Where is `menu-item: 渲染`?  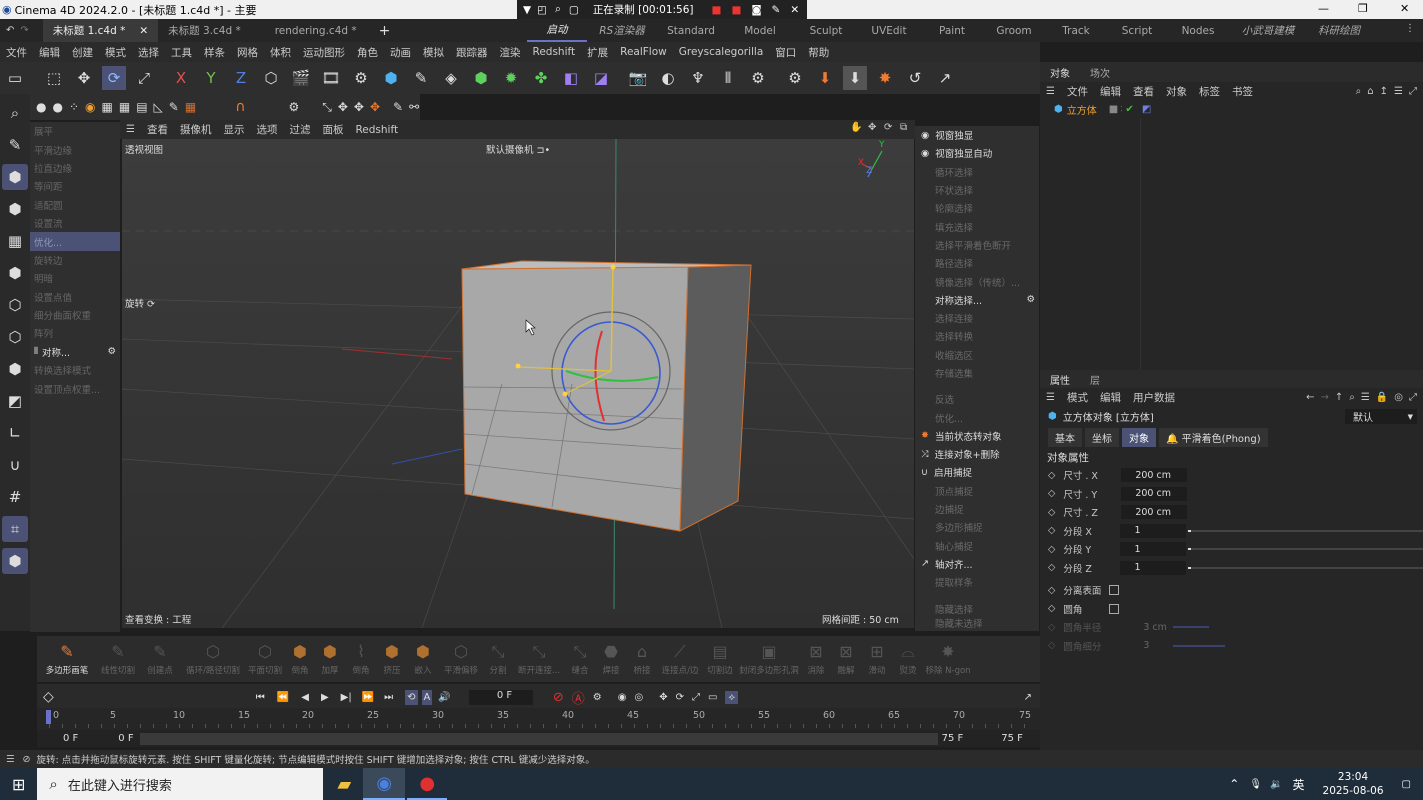
menu-item: 渲染 is located at coordinates (510, 52).